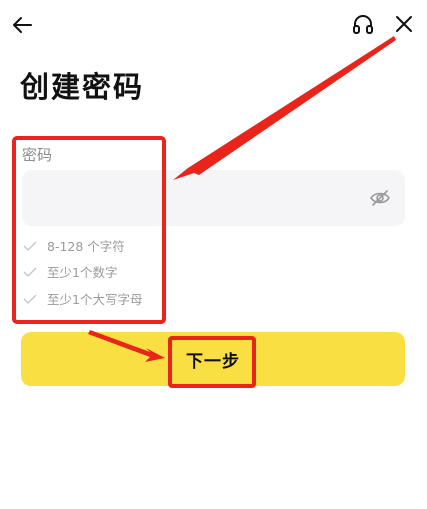 This screenshot has width=427, height=509. Describe the element at coordinates (212, 362) in the screenshot. I see `annotation-highlight-next` at that location.